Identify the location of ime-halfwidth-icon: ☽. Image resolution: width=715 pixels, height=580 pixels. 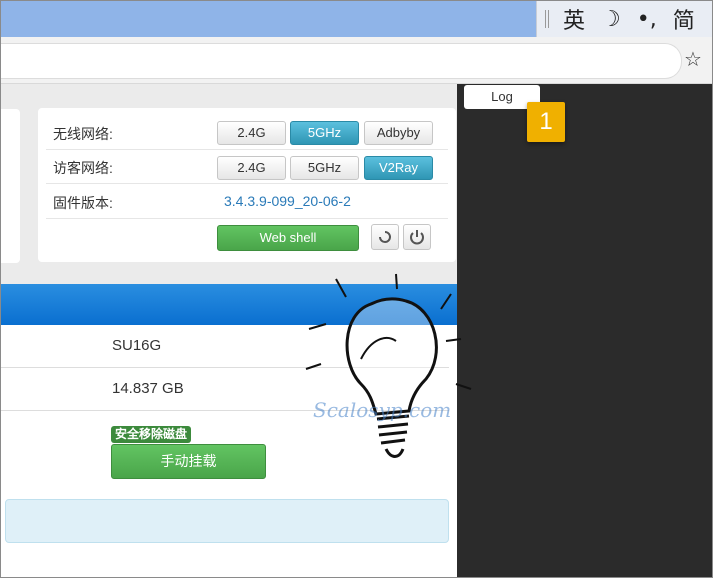
(611, 19).